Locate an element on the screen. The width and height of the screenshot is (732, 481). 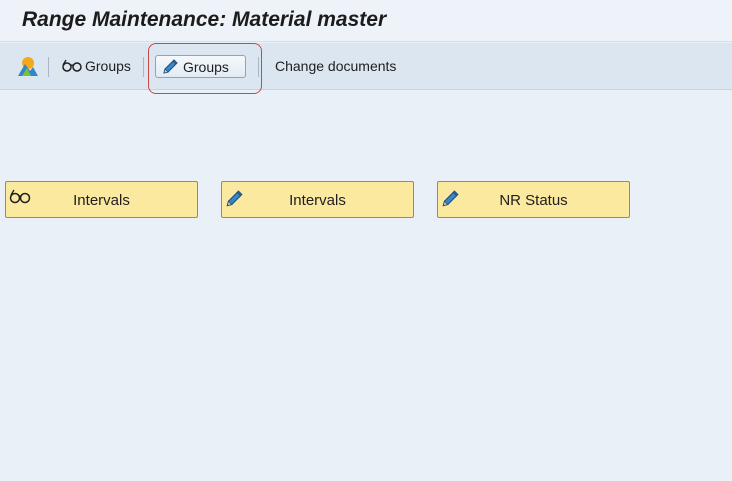
application-toolbar: Groups Change documents is located at coordinates (366, 66).